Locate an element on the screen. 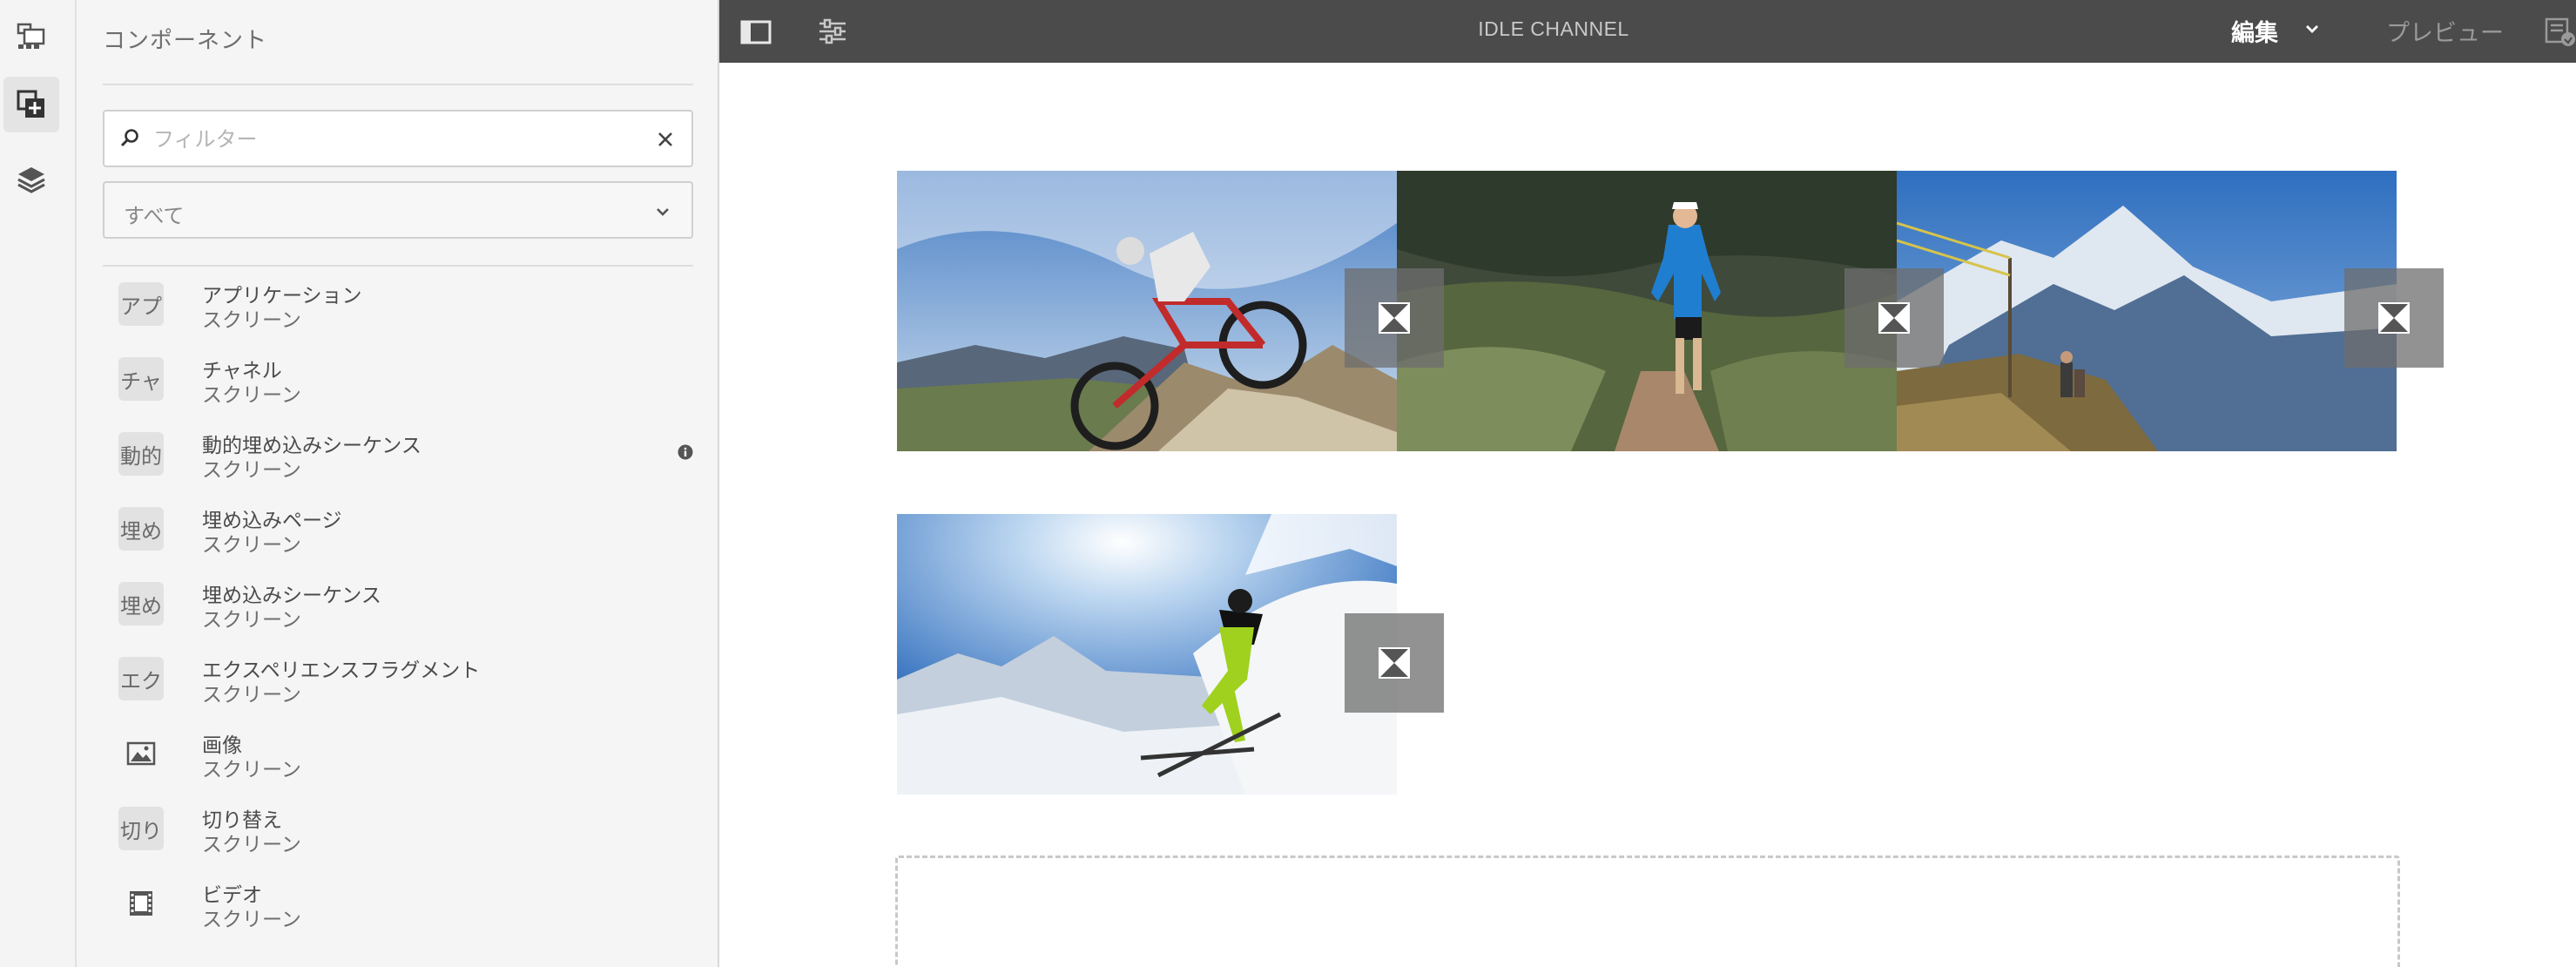 This screenshot has width=2576, height=967. component-item-switch: 切り 切り替え スクリーン is located at coordinates (398, 833).